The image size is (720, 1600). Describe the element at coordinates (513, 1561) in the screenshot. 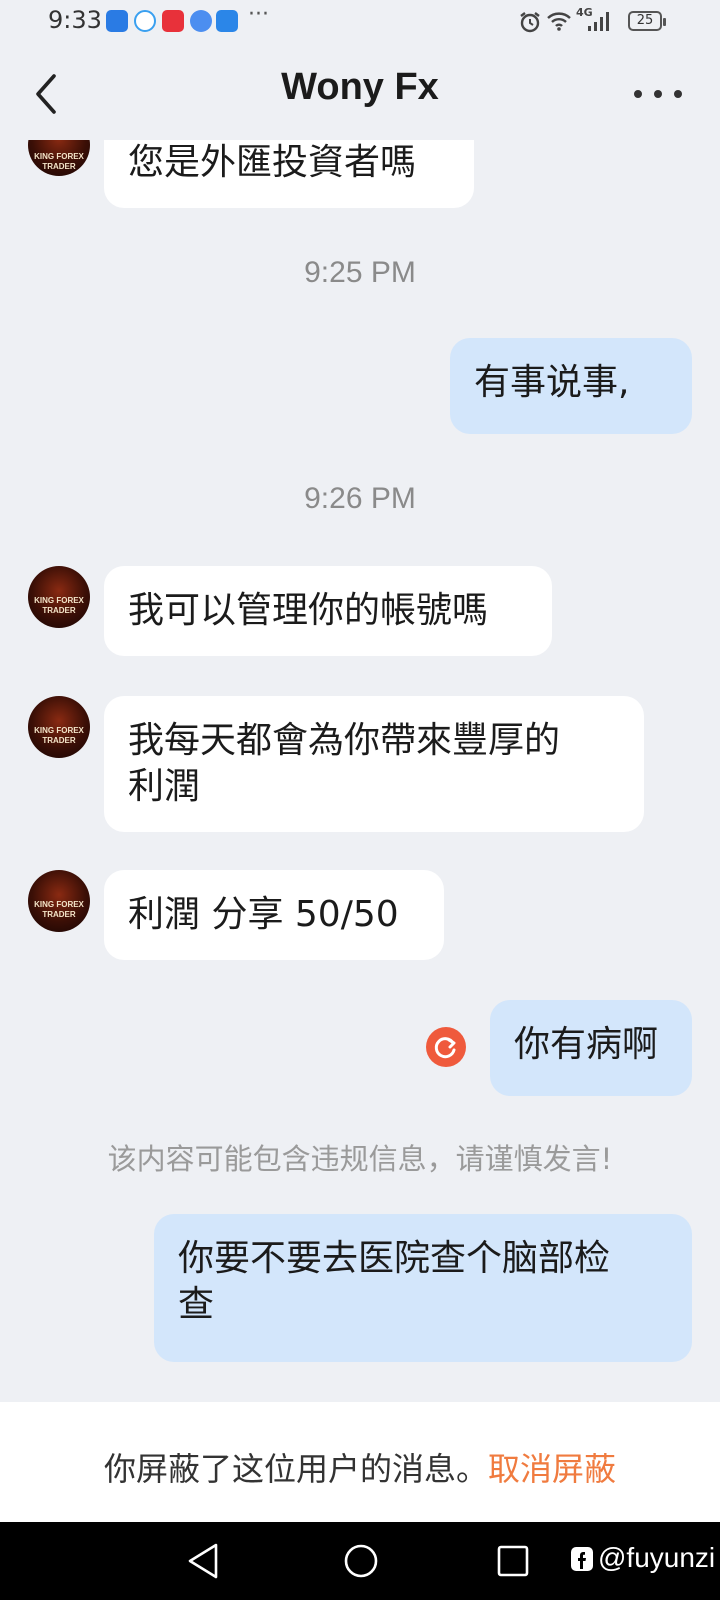

I see `nav-recents-icon` at that location.